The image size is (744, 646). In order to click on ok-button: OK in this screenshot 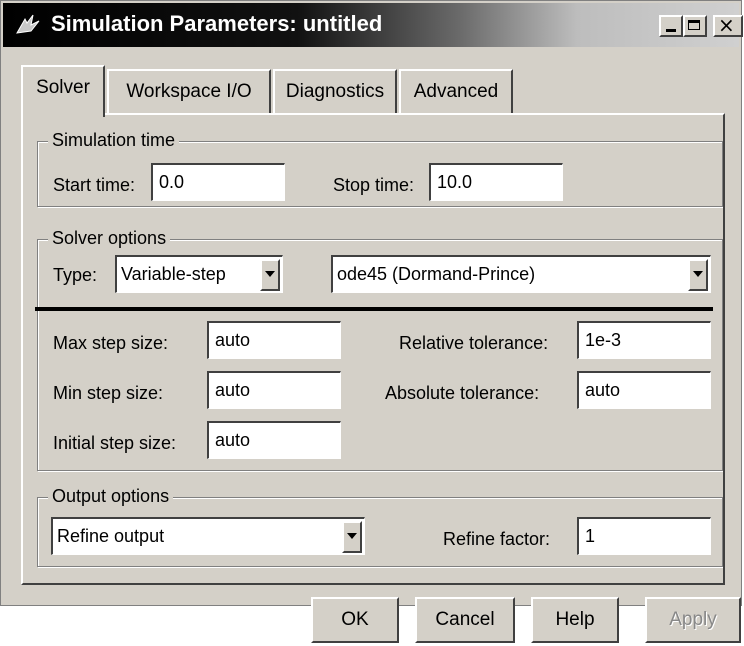, I will do `click(355, 620)`.